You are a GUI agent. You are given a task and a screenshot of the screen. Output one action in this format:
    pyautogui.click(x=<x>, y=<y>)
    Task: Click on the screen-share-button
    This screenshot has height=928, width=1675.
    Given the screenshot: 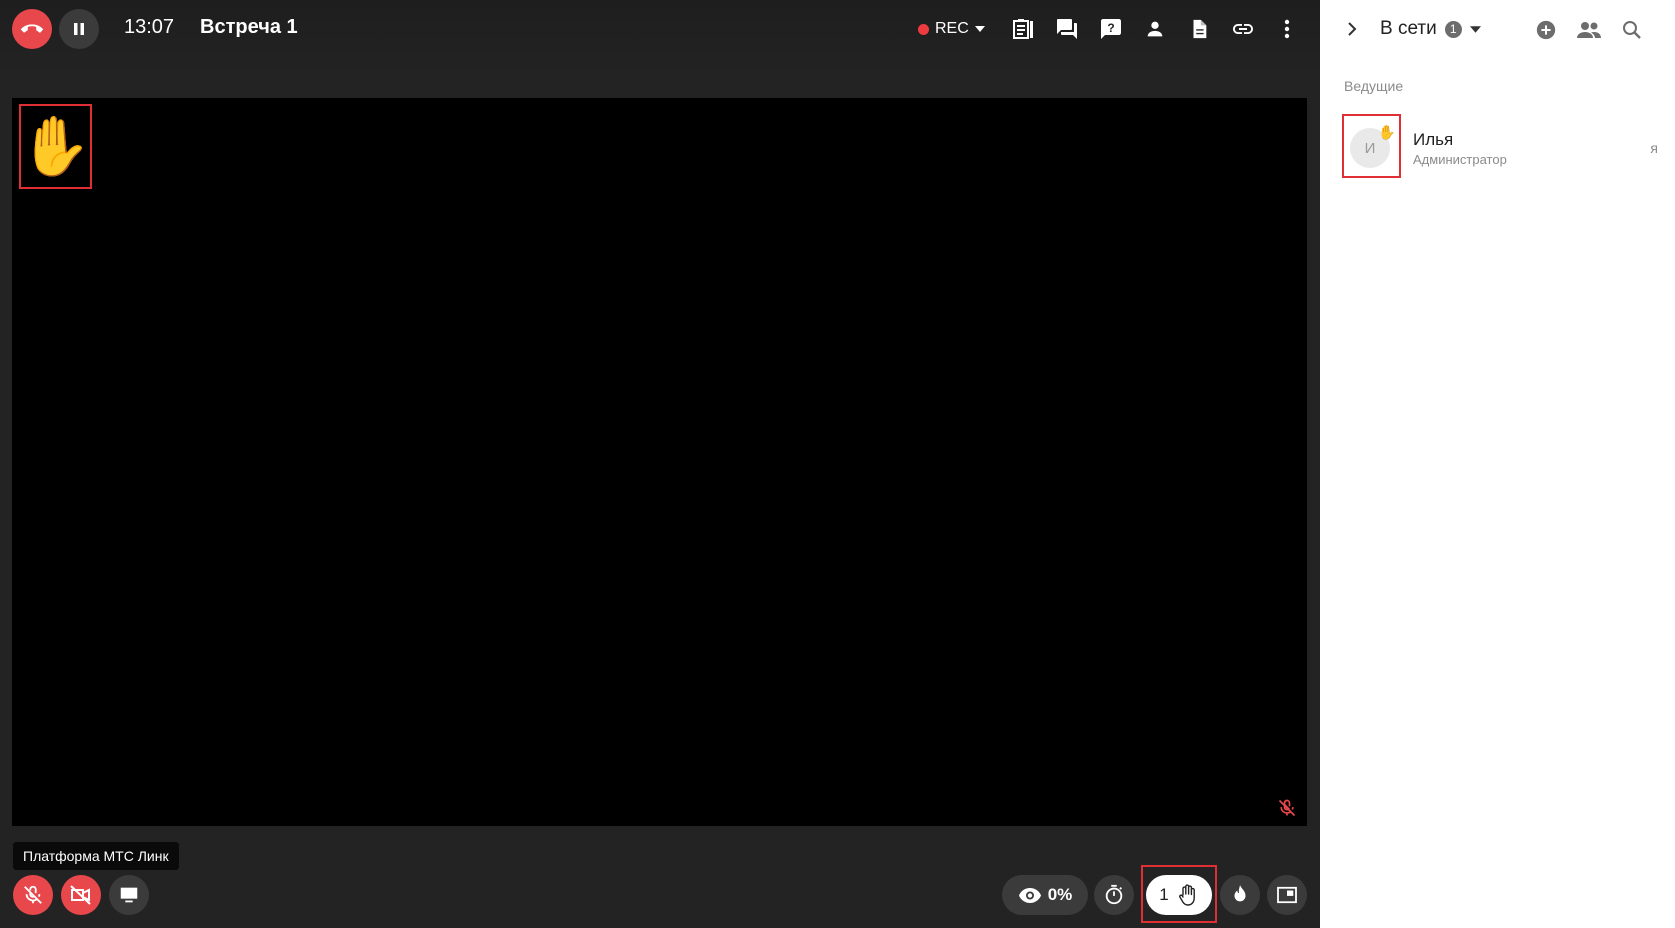 What is the action you would take?
    pyautogui.click(x=129, y=895)
    